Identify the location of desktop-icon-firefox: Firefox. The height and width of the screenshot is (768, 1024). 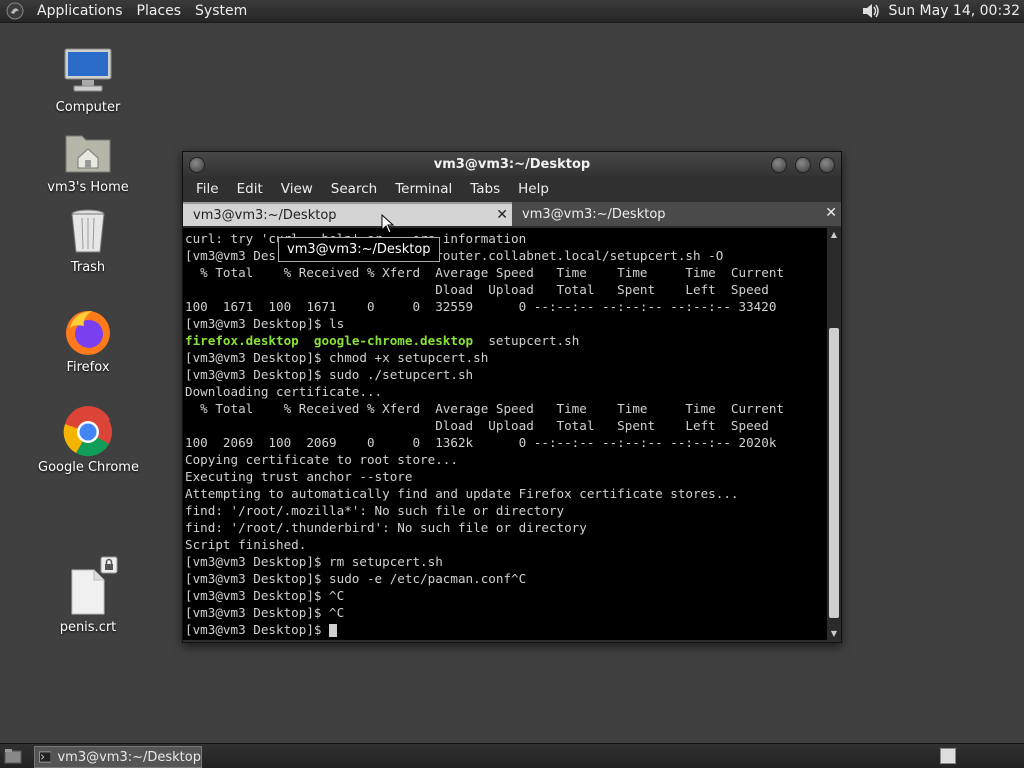
(88, 340).